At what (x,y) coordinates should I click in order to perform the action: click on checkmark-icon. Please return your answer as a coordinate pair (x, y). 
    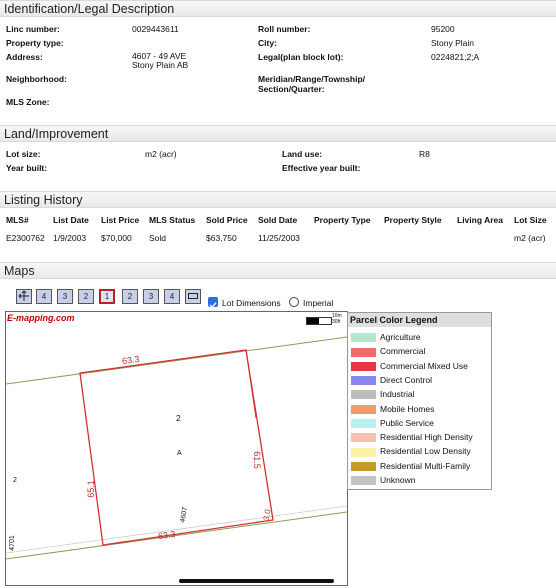
    Looking at the image, I should click on (213, 305).